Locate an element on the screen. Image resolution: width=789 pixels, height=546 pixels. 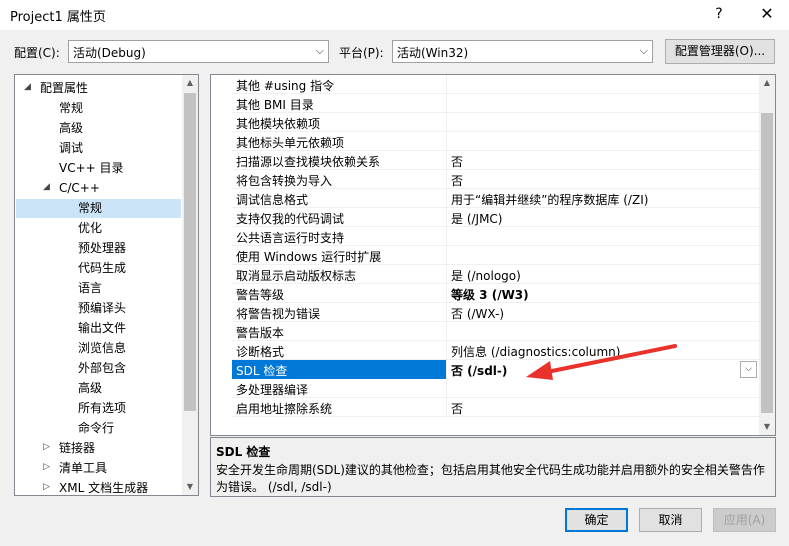
property-value: 等级 3 (/W3) is located at coordinates (490, 294).